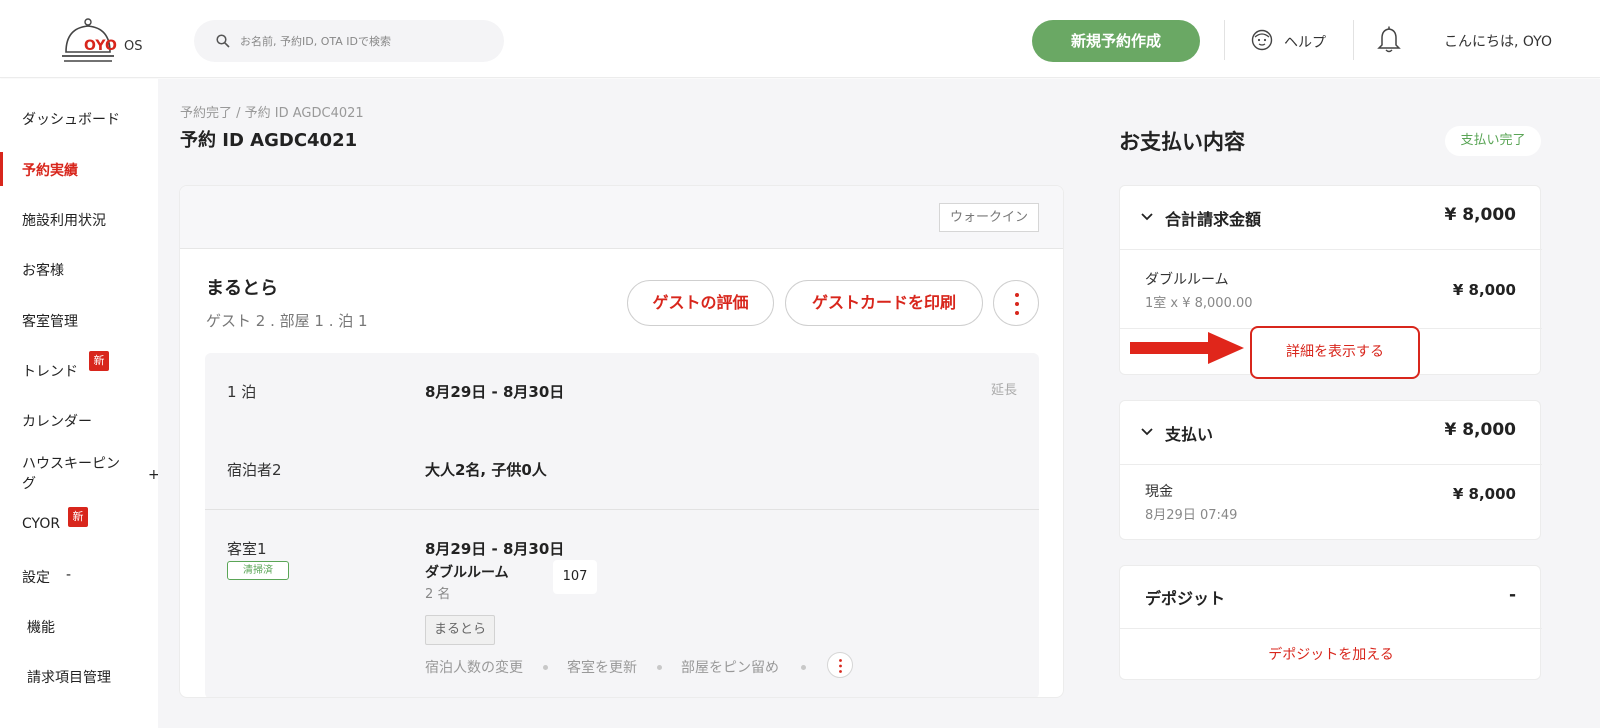 The image size is (1600, 728). What do you see at coordinates (1498, 41) in the screenshot?
I see `user-greeting: こんにちは, OYO` at bounding box center [1498, 41].